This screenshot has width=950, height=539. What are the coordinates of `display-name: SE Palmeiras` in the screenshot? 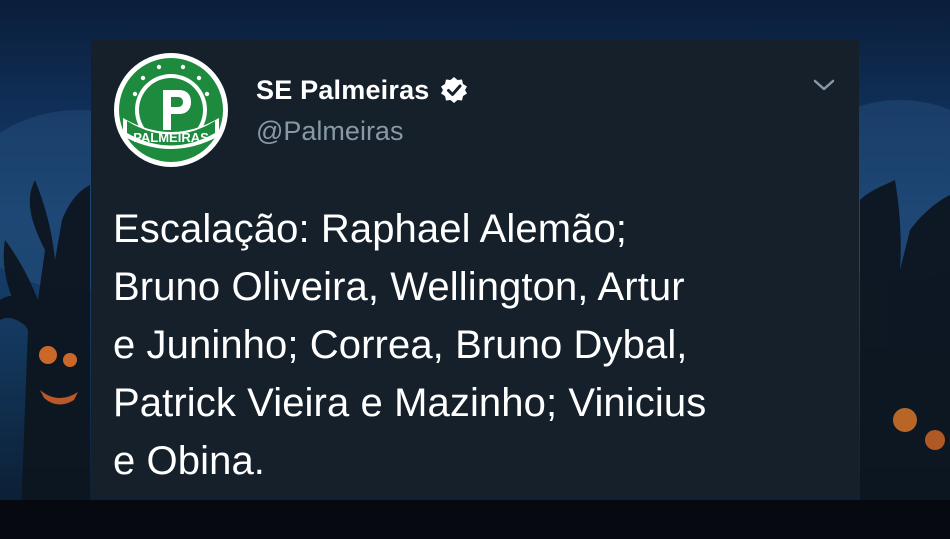 It's located at (343, 90).